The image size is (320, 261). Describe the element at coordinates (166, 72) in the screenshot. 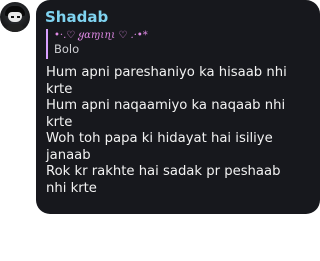

I see `message-line: Hum apni pareshaniyo ka hisaab nhi` at that location.